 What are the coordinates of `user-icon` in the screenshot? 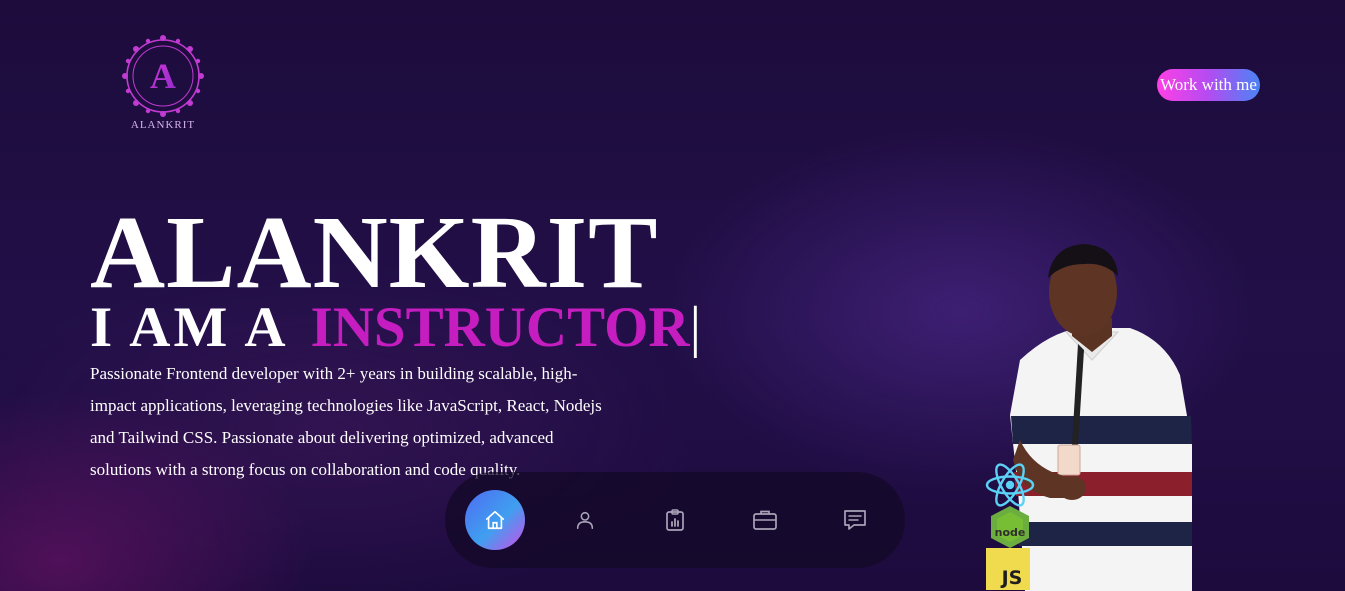 It's located at (585, 520).